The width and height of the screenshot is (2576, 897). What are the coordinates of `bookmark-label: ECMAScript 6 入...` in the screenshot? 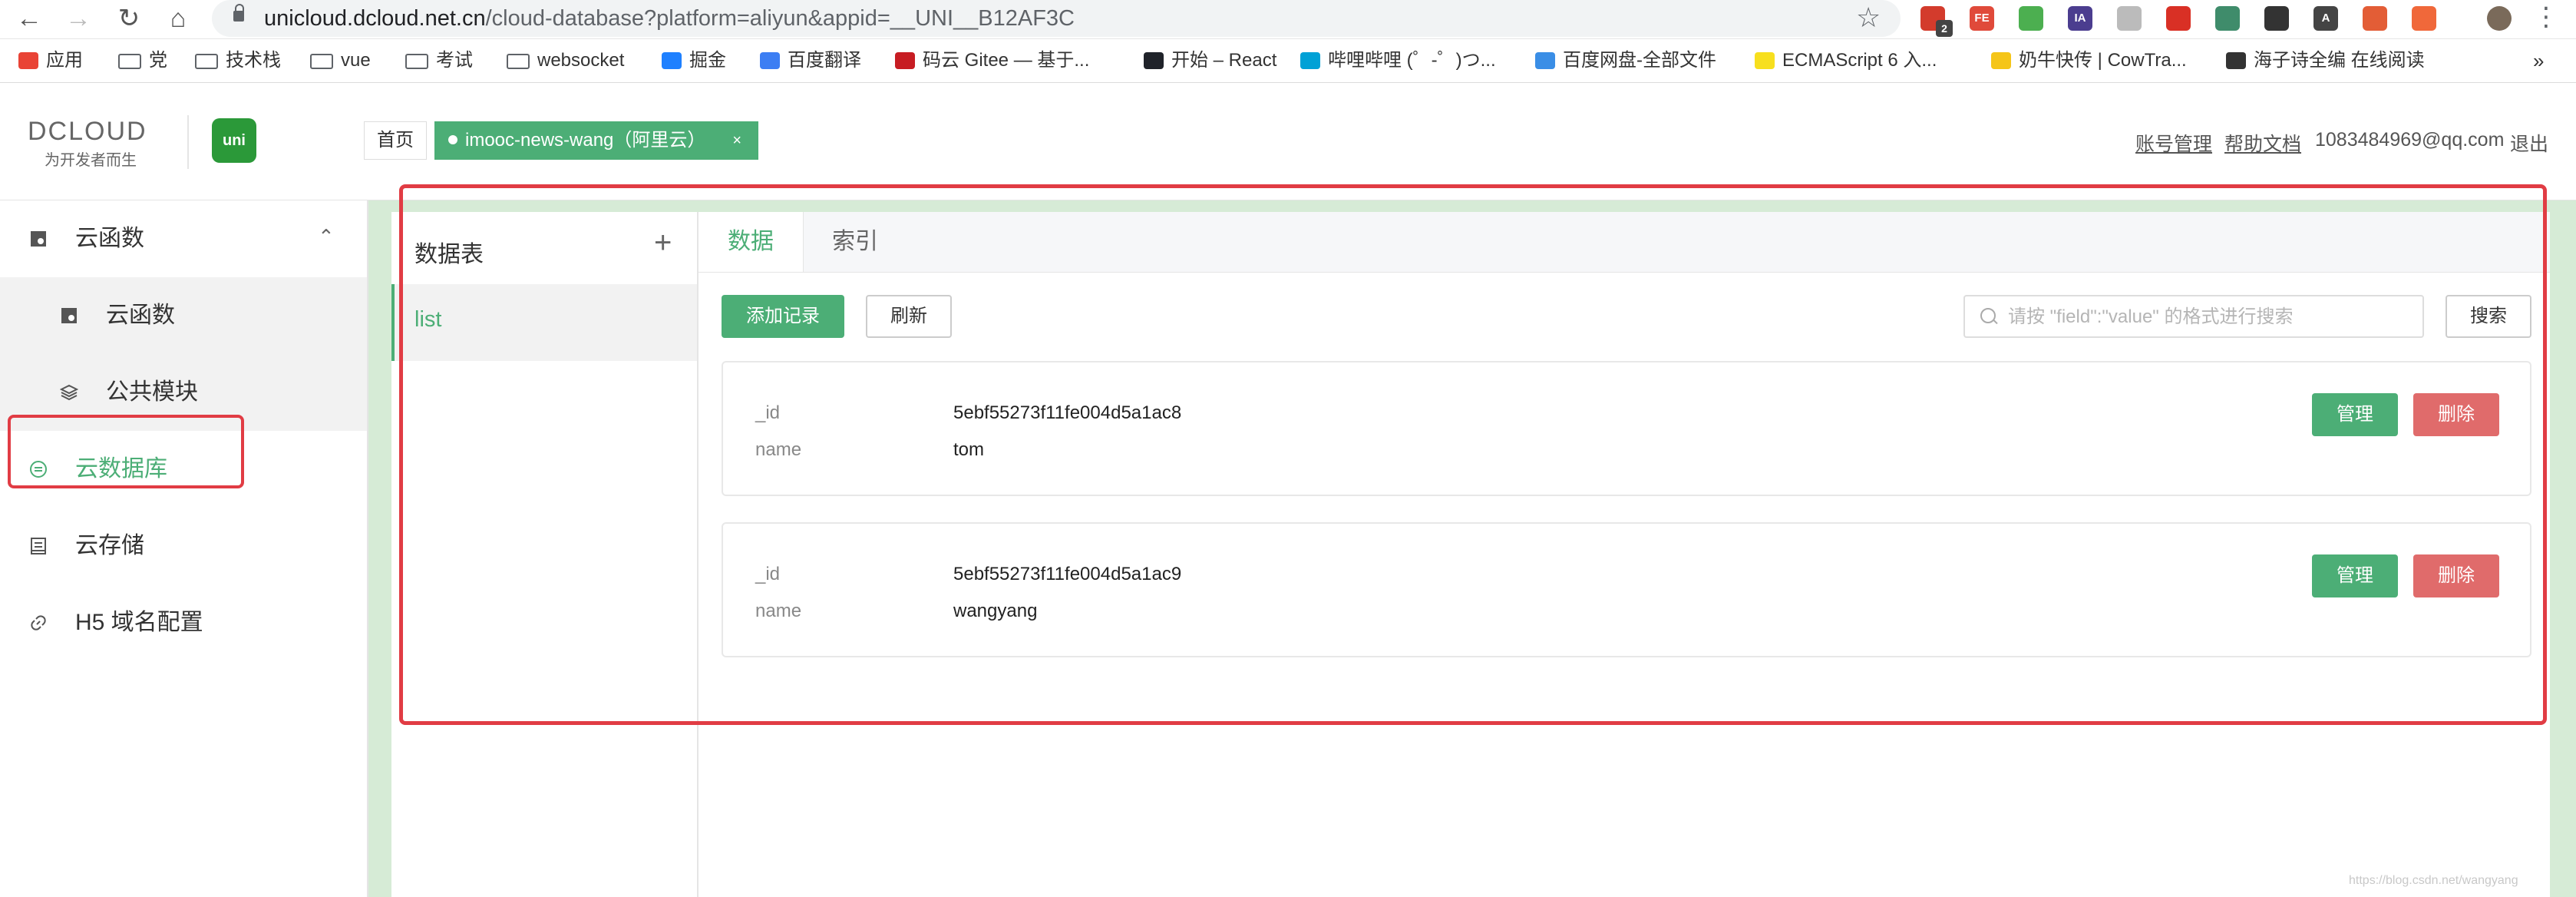 It's located at (1859, 61).